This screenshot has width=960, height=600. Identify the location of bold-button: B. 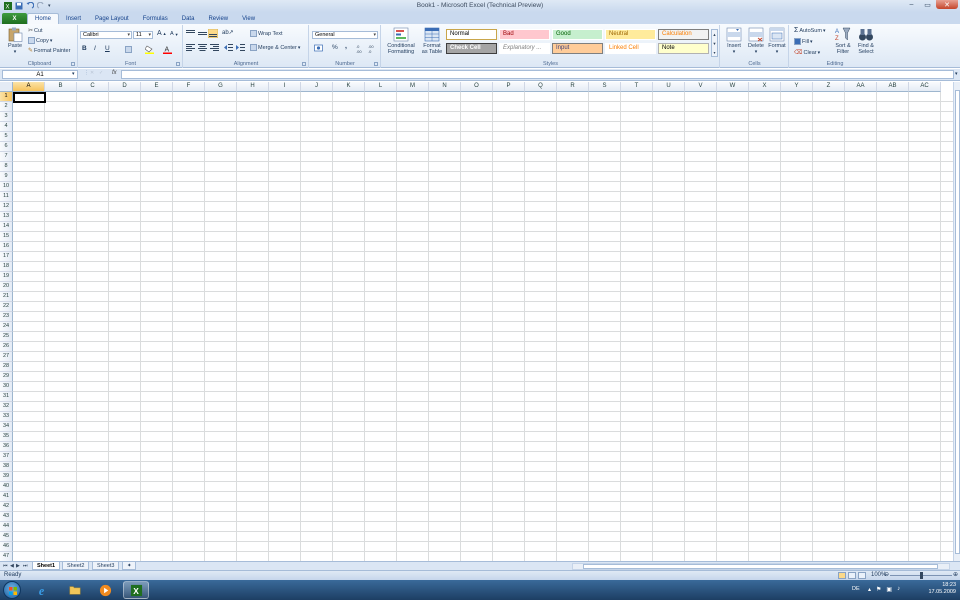
(84, 48).